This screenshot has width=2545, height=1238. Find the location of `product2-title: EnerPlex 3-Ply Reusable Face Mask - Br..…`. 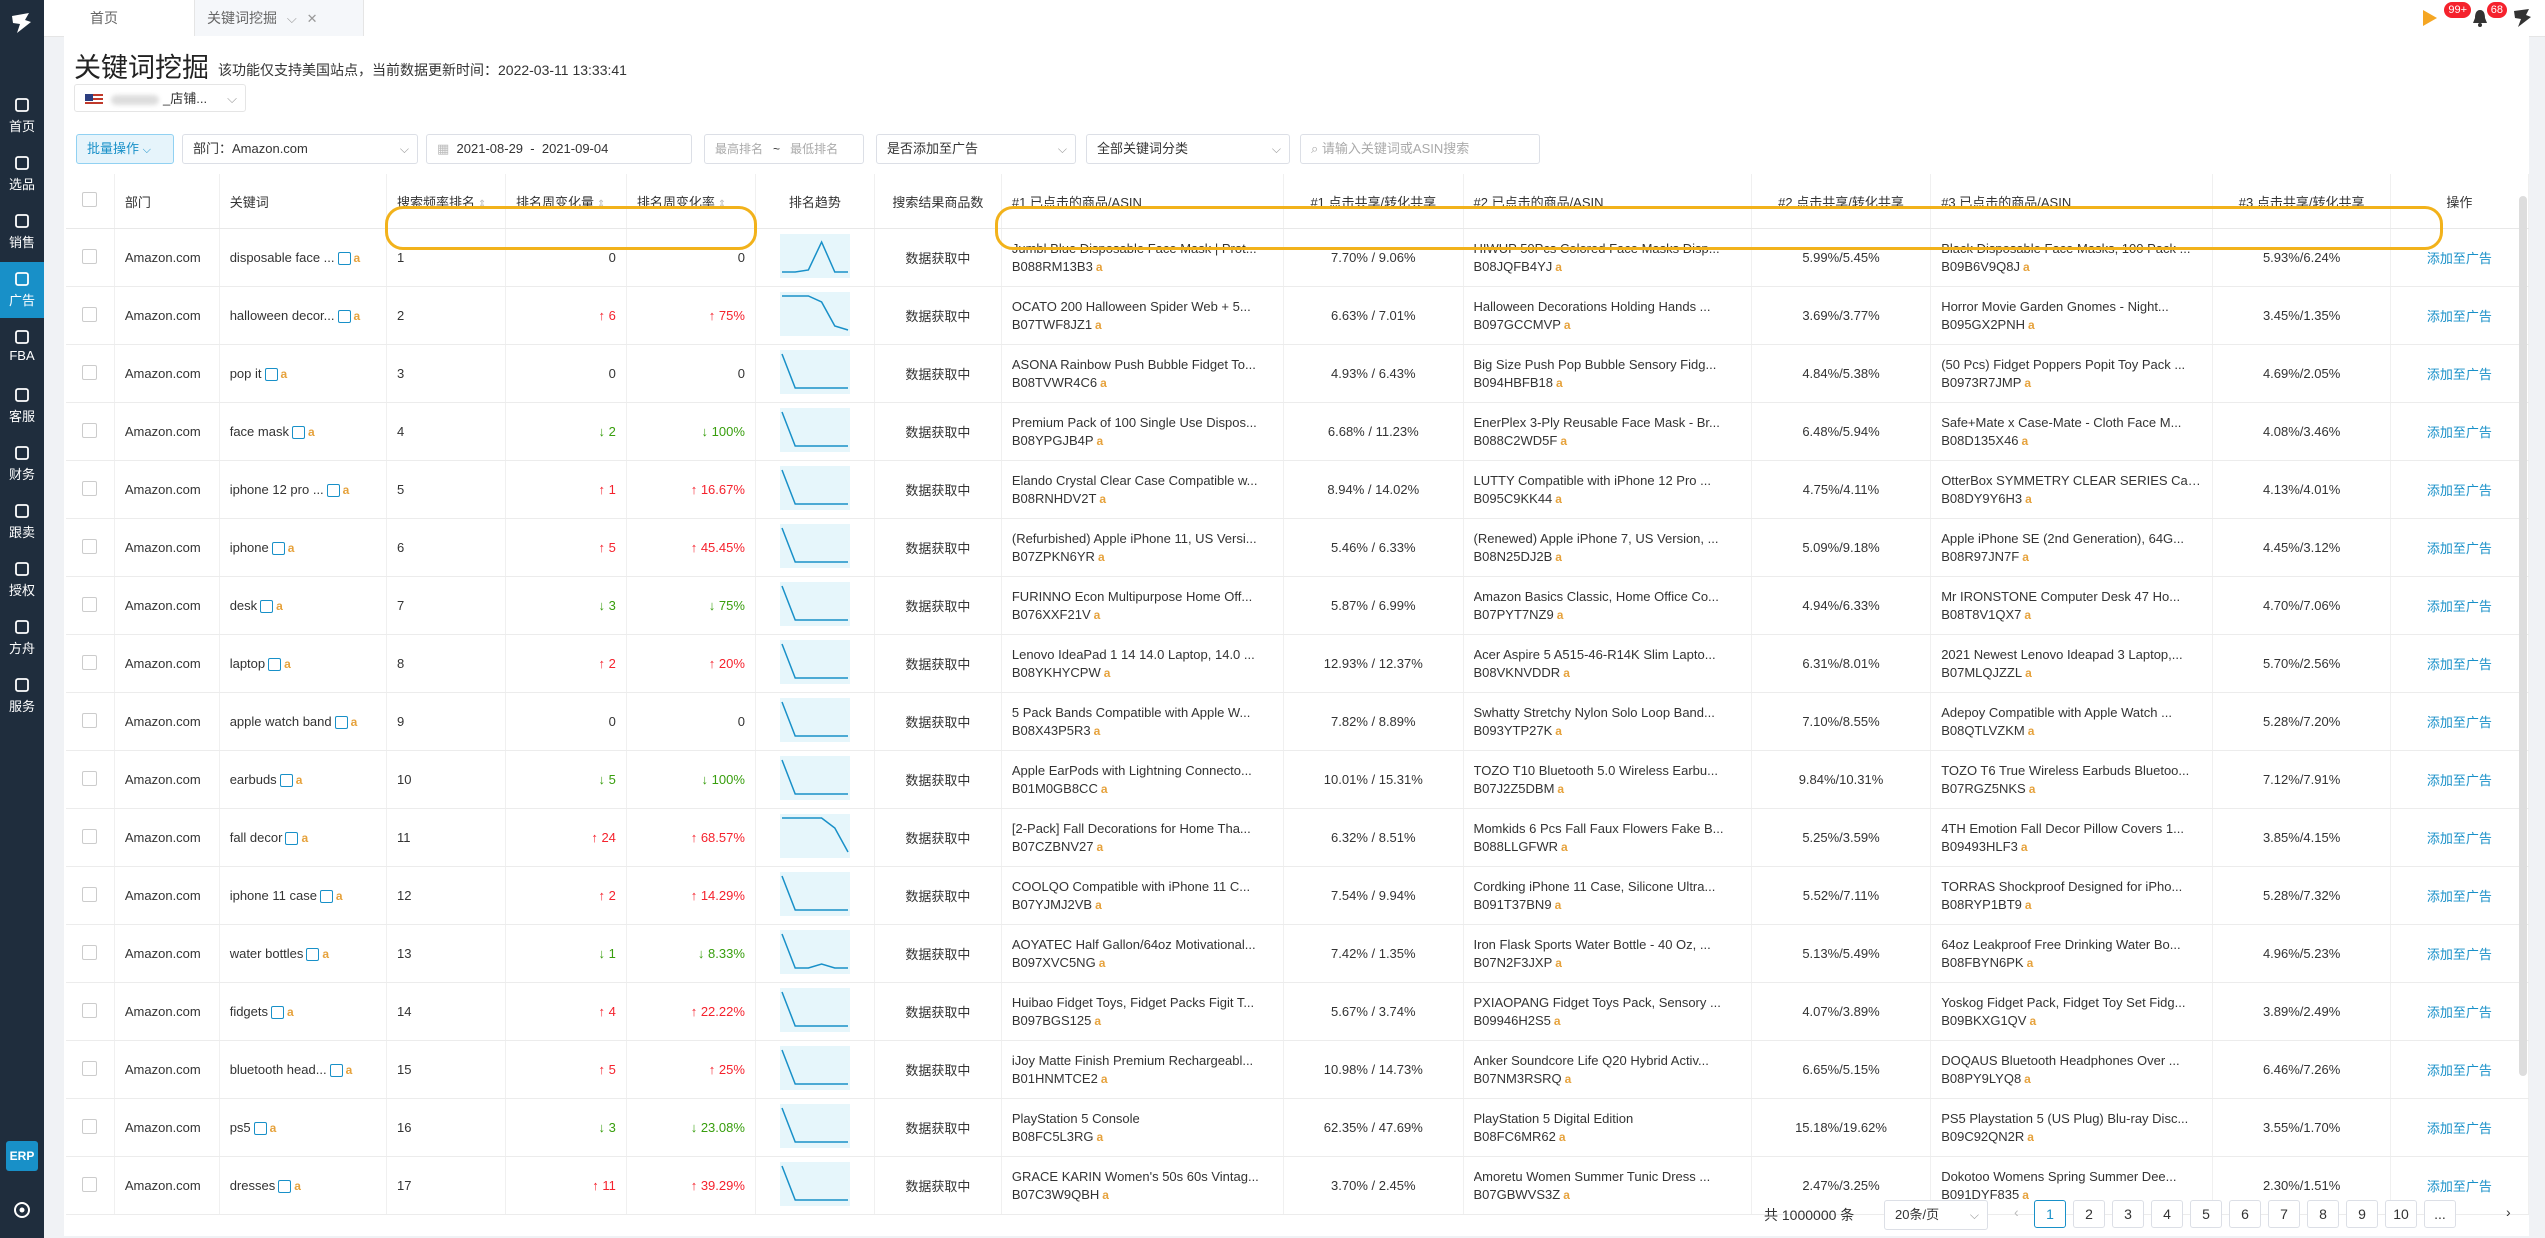

product2-title: EnerPlex 3-Ply Reusable Face Mask - Br..… is located at coordinates (1607, 423).